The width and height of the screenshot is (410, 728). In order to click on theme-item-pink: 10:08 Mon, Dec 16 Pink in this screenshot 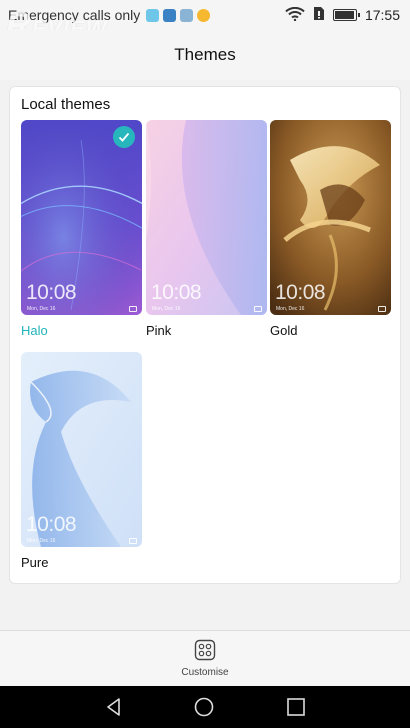, I will do `click(206, 229)`.